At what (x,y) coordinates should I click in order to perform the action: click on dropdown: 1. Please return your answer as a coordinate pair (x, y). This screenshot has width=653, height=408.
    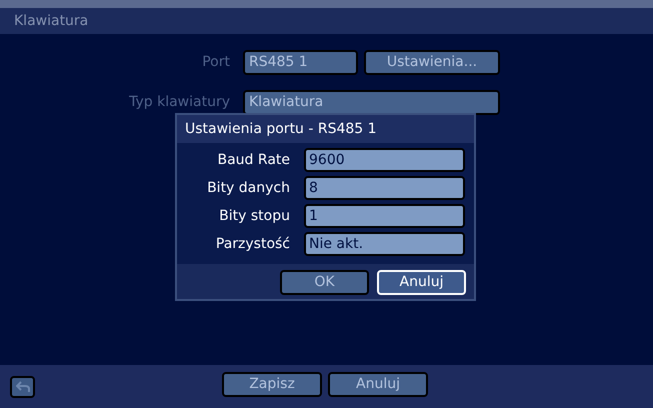
    Looking at the image, I should click on (384, 216).